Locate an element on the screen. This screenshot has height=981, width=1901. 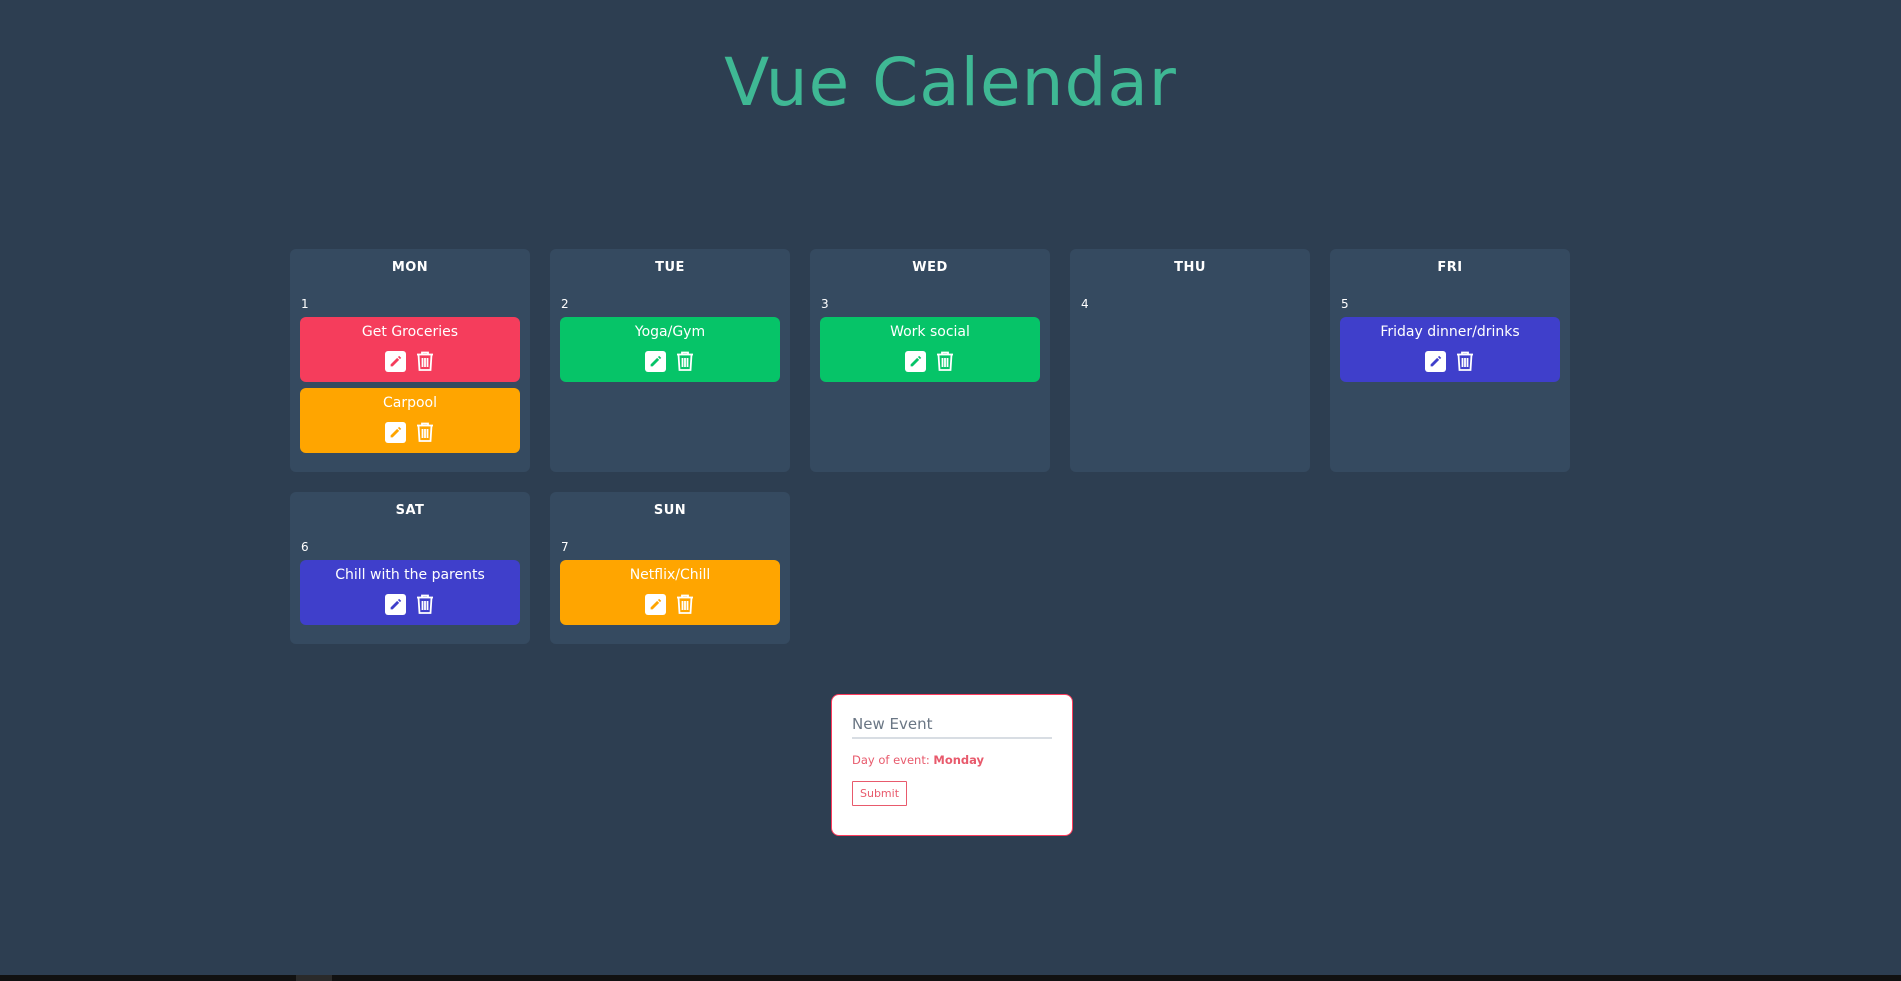
day-number: 7 is located at coordinates (565, 547).